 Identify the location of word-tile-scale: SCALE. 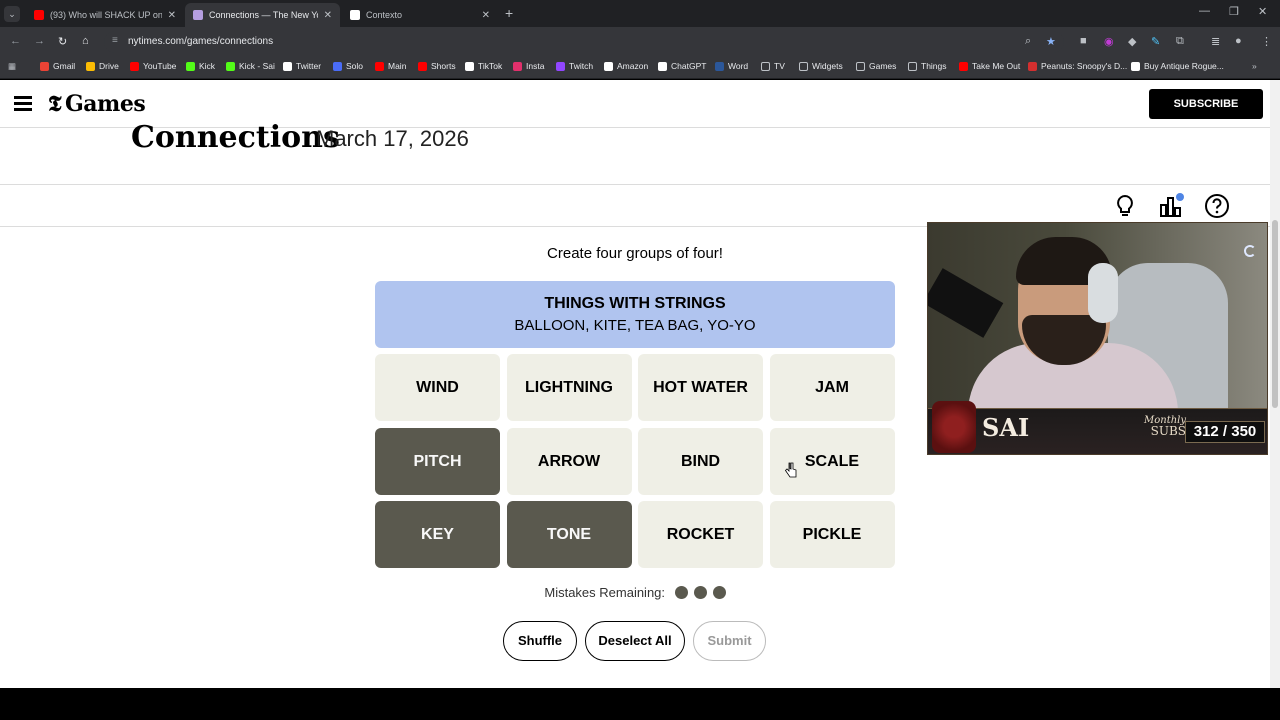
(832, 461).